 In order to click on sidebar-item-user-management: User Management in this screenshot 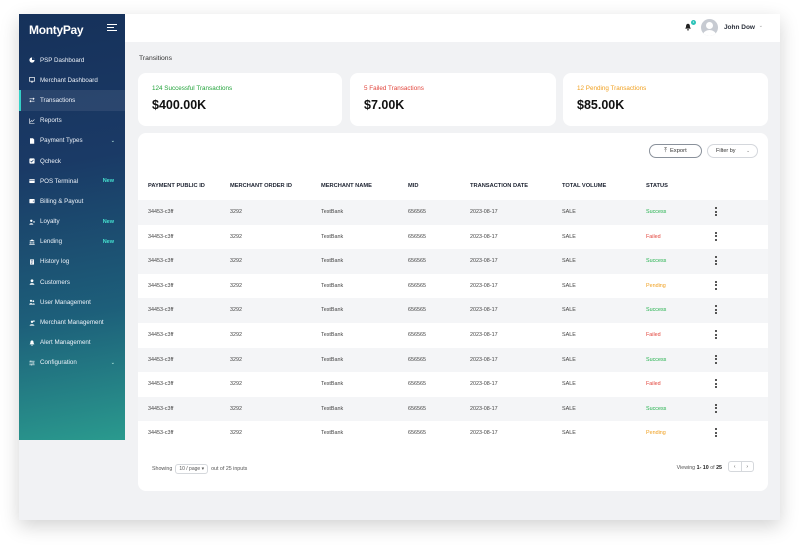, I will do `click(72, 302)`.